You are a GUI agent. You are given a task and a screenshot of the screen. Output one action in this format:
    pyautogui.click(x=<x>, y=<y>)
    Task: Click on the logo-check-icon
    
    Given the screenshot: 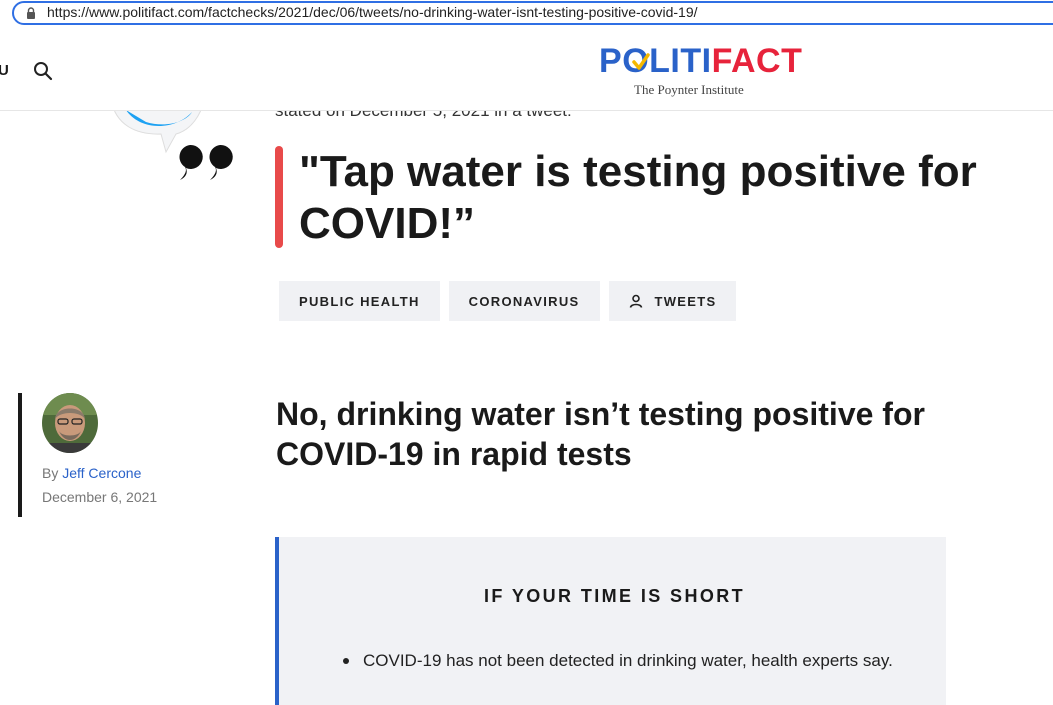 What is the action you would take?
    pyautogui.click(x=641, y=61)
    